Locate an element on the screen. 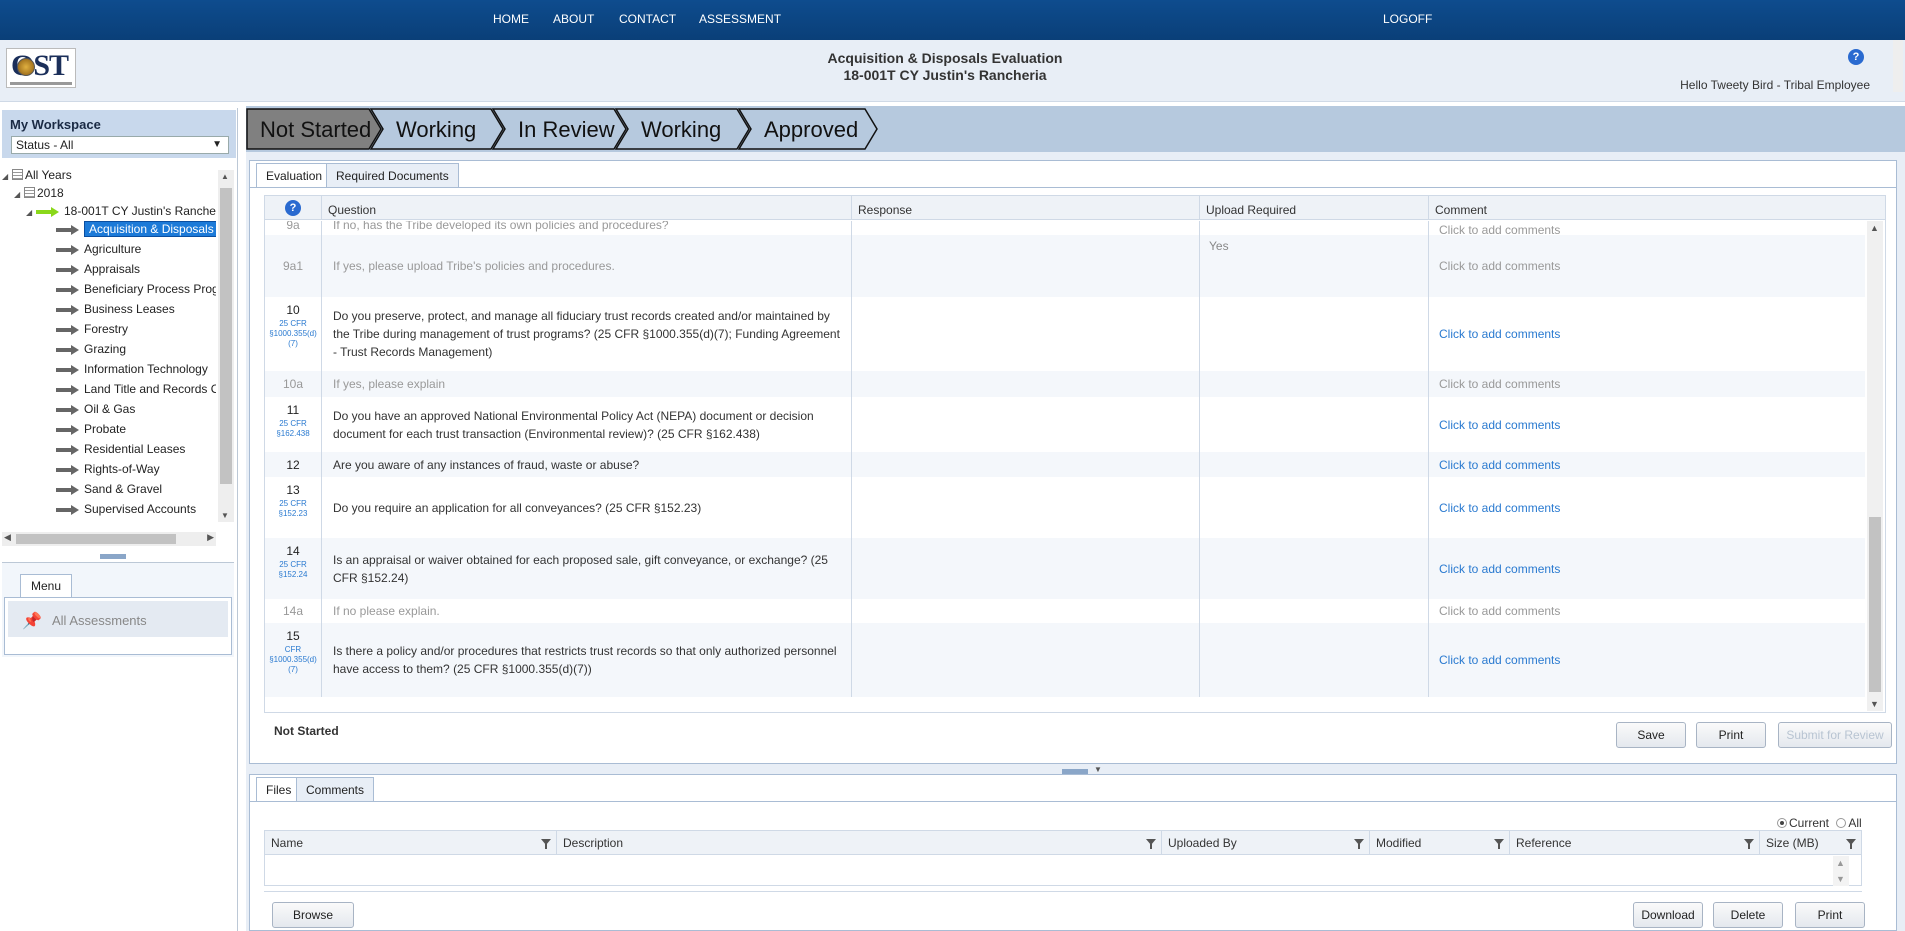  tab-comments: Comments is located at coordinates (335, 789).